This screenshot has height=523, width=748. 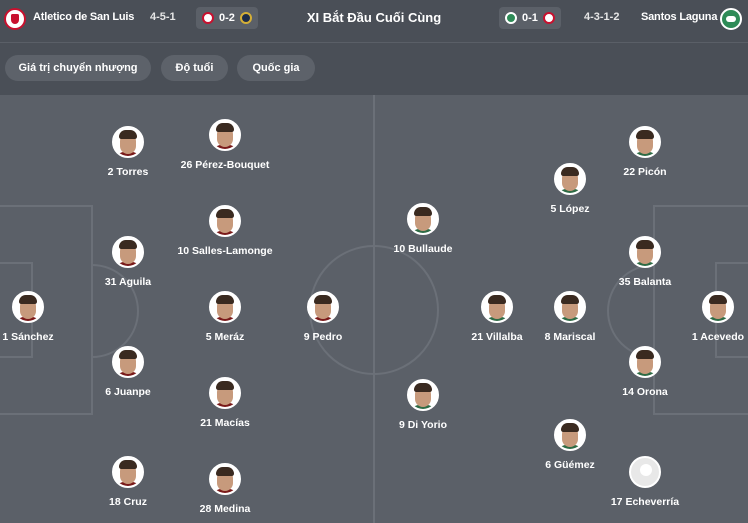 I want to click on player-label: 9 Di Yorio, so click(x=423, y=425).